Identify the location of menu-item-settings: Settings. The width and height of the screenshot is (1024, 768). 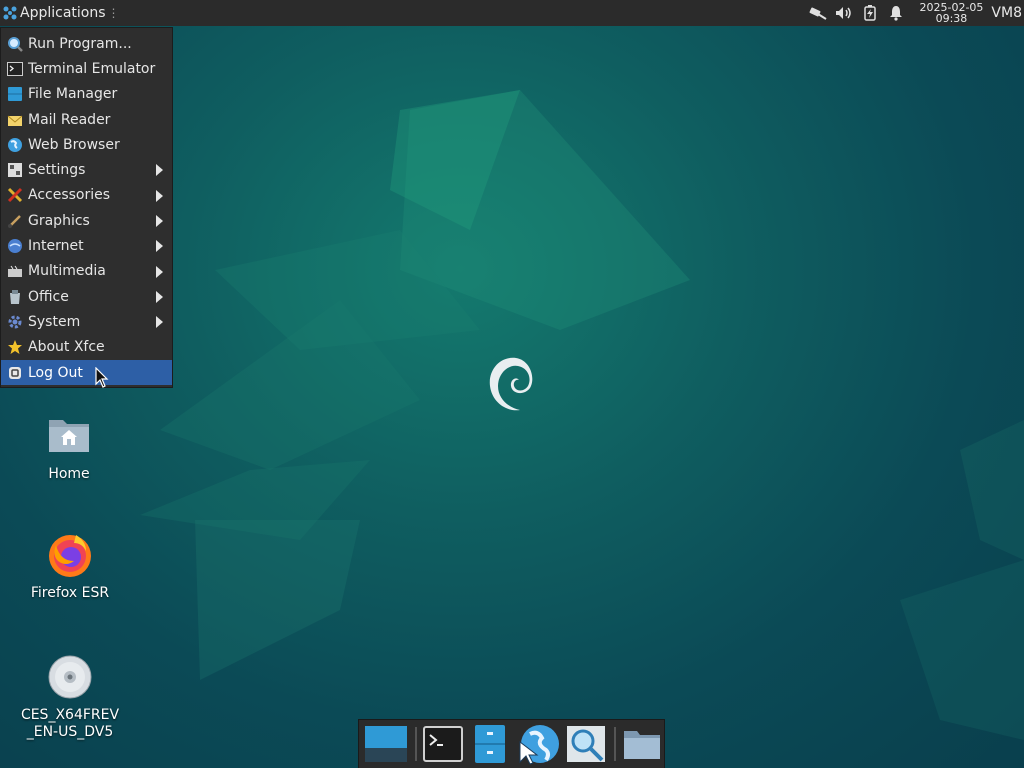
(86, 169).